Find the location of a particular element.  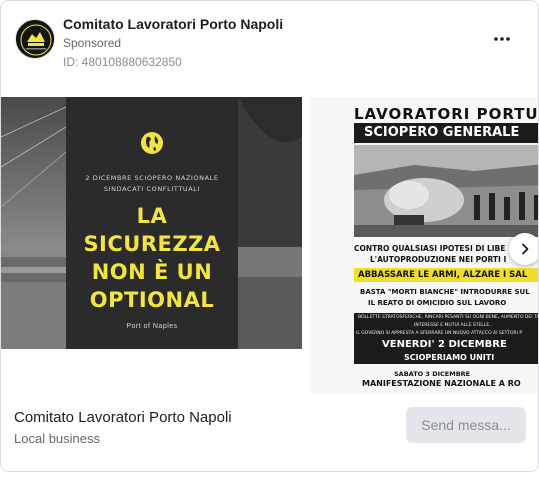

poster-2-line-3: BASTA "MORTI BIANCHE" INTRODURRE SUL is located at coordinates (445, 292).